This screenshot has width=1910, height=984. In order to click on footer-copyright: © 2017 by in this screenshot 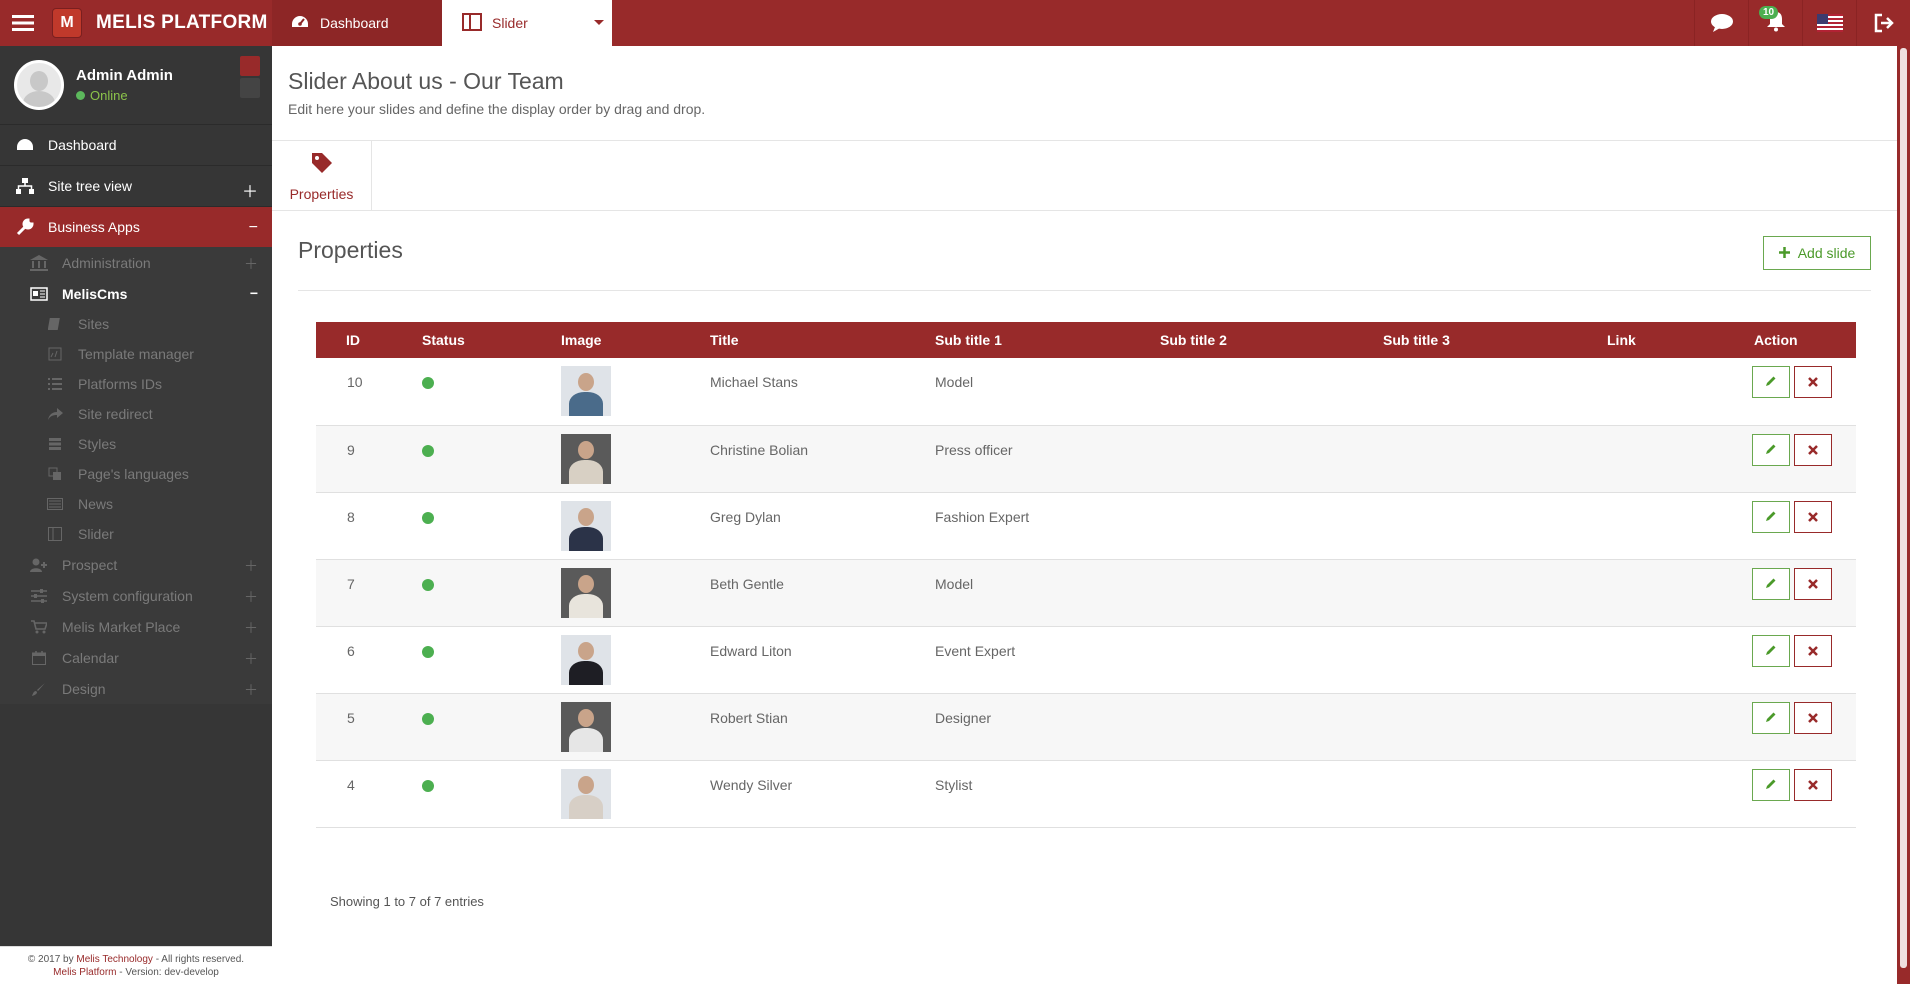, I will do `click(52, 959)`.